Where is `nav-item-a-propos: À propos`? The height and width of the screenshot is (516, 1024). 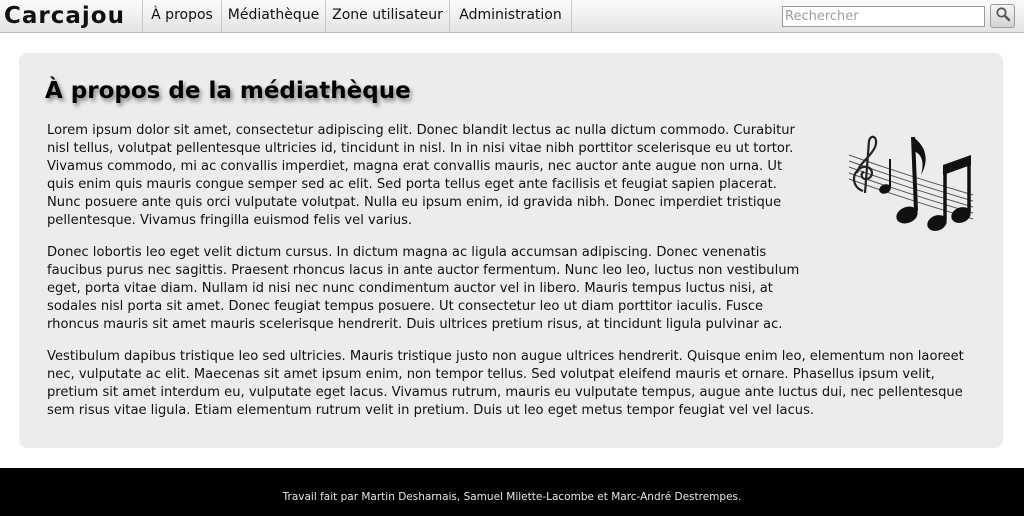
nav-item-a-propos: À propos is located at coordinates (182, 16).